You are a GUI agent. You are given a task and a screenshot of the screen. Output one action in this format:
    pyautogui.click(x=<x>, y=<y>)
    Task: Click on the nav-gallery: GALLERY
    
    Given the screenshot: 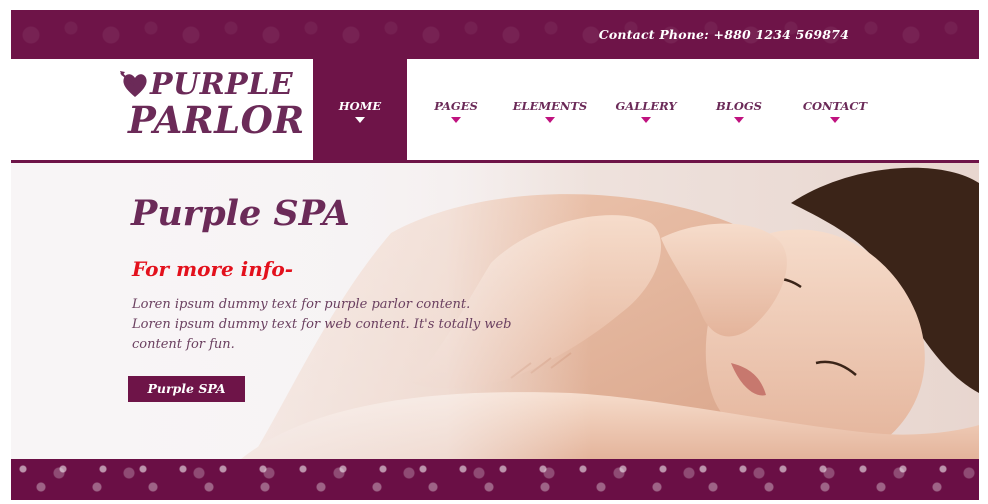 What is the action you would take?
    pyautogui.click(x=646, y=111)
    